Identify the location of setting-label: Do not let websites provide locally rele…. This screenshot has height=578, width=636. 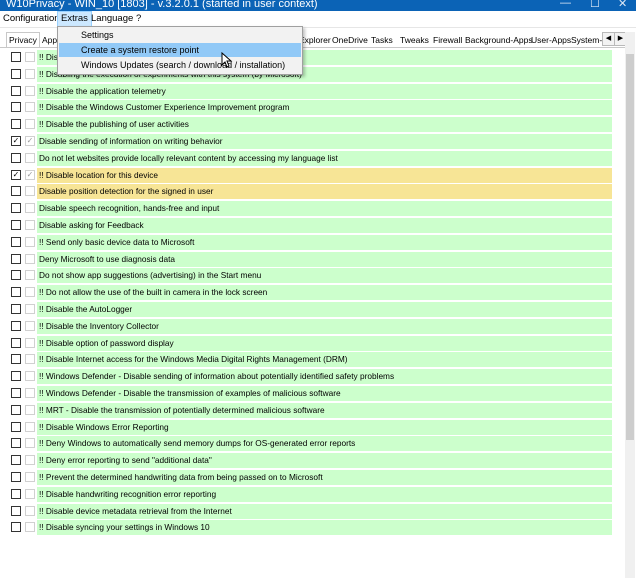
(324, 158).